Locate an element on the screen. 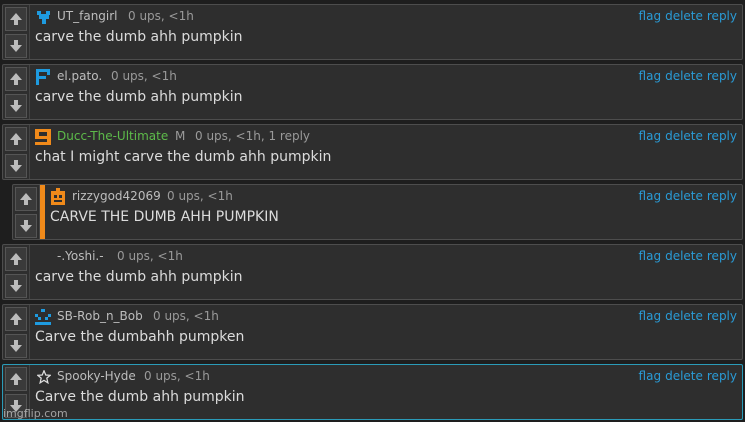  username-link: SB-Rob_n_Bob is located at coordinates (100, 316).